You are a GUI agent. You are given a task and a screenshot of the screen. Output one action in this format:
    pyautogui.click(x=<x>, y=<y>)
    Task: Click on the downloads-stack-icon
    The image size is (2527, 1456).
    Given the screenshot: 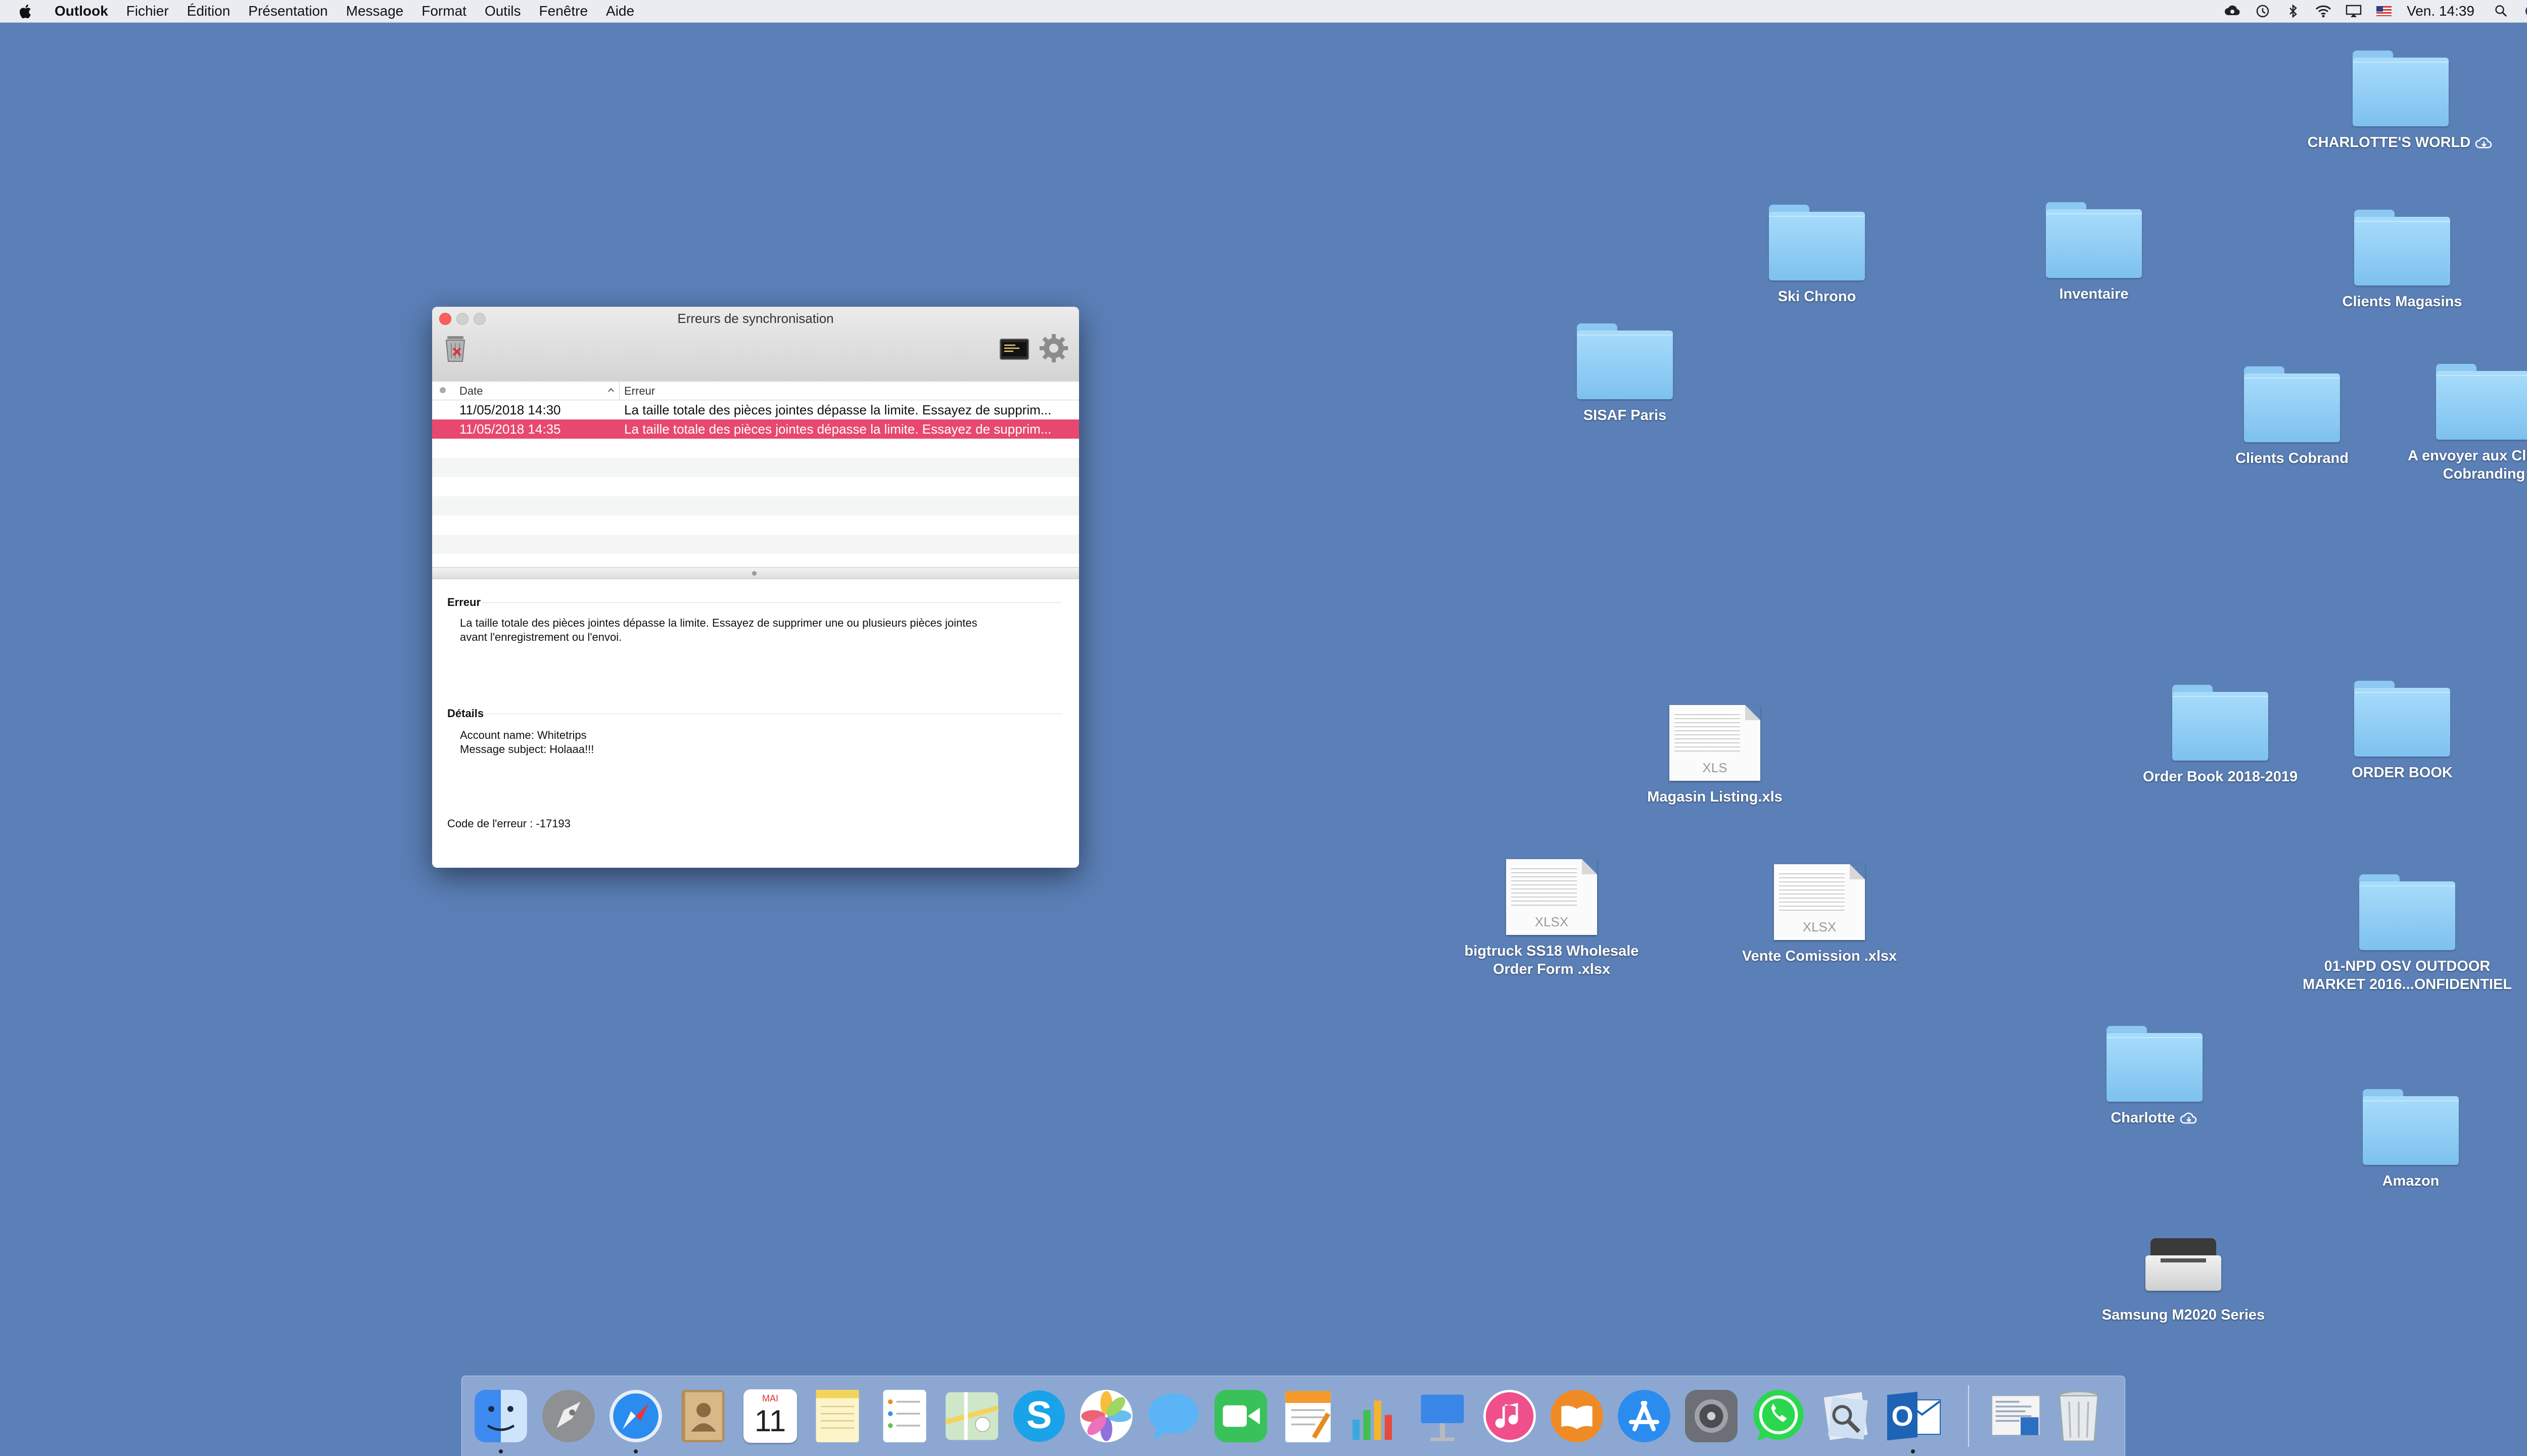 What is the action you would take?
    pyautogui.click(x=2017, y=1416)
    